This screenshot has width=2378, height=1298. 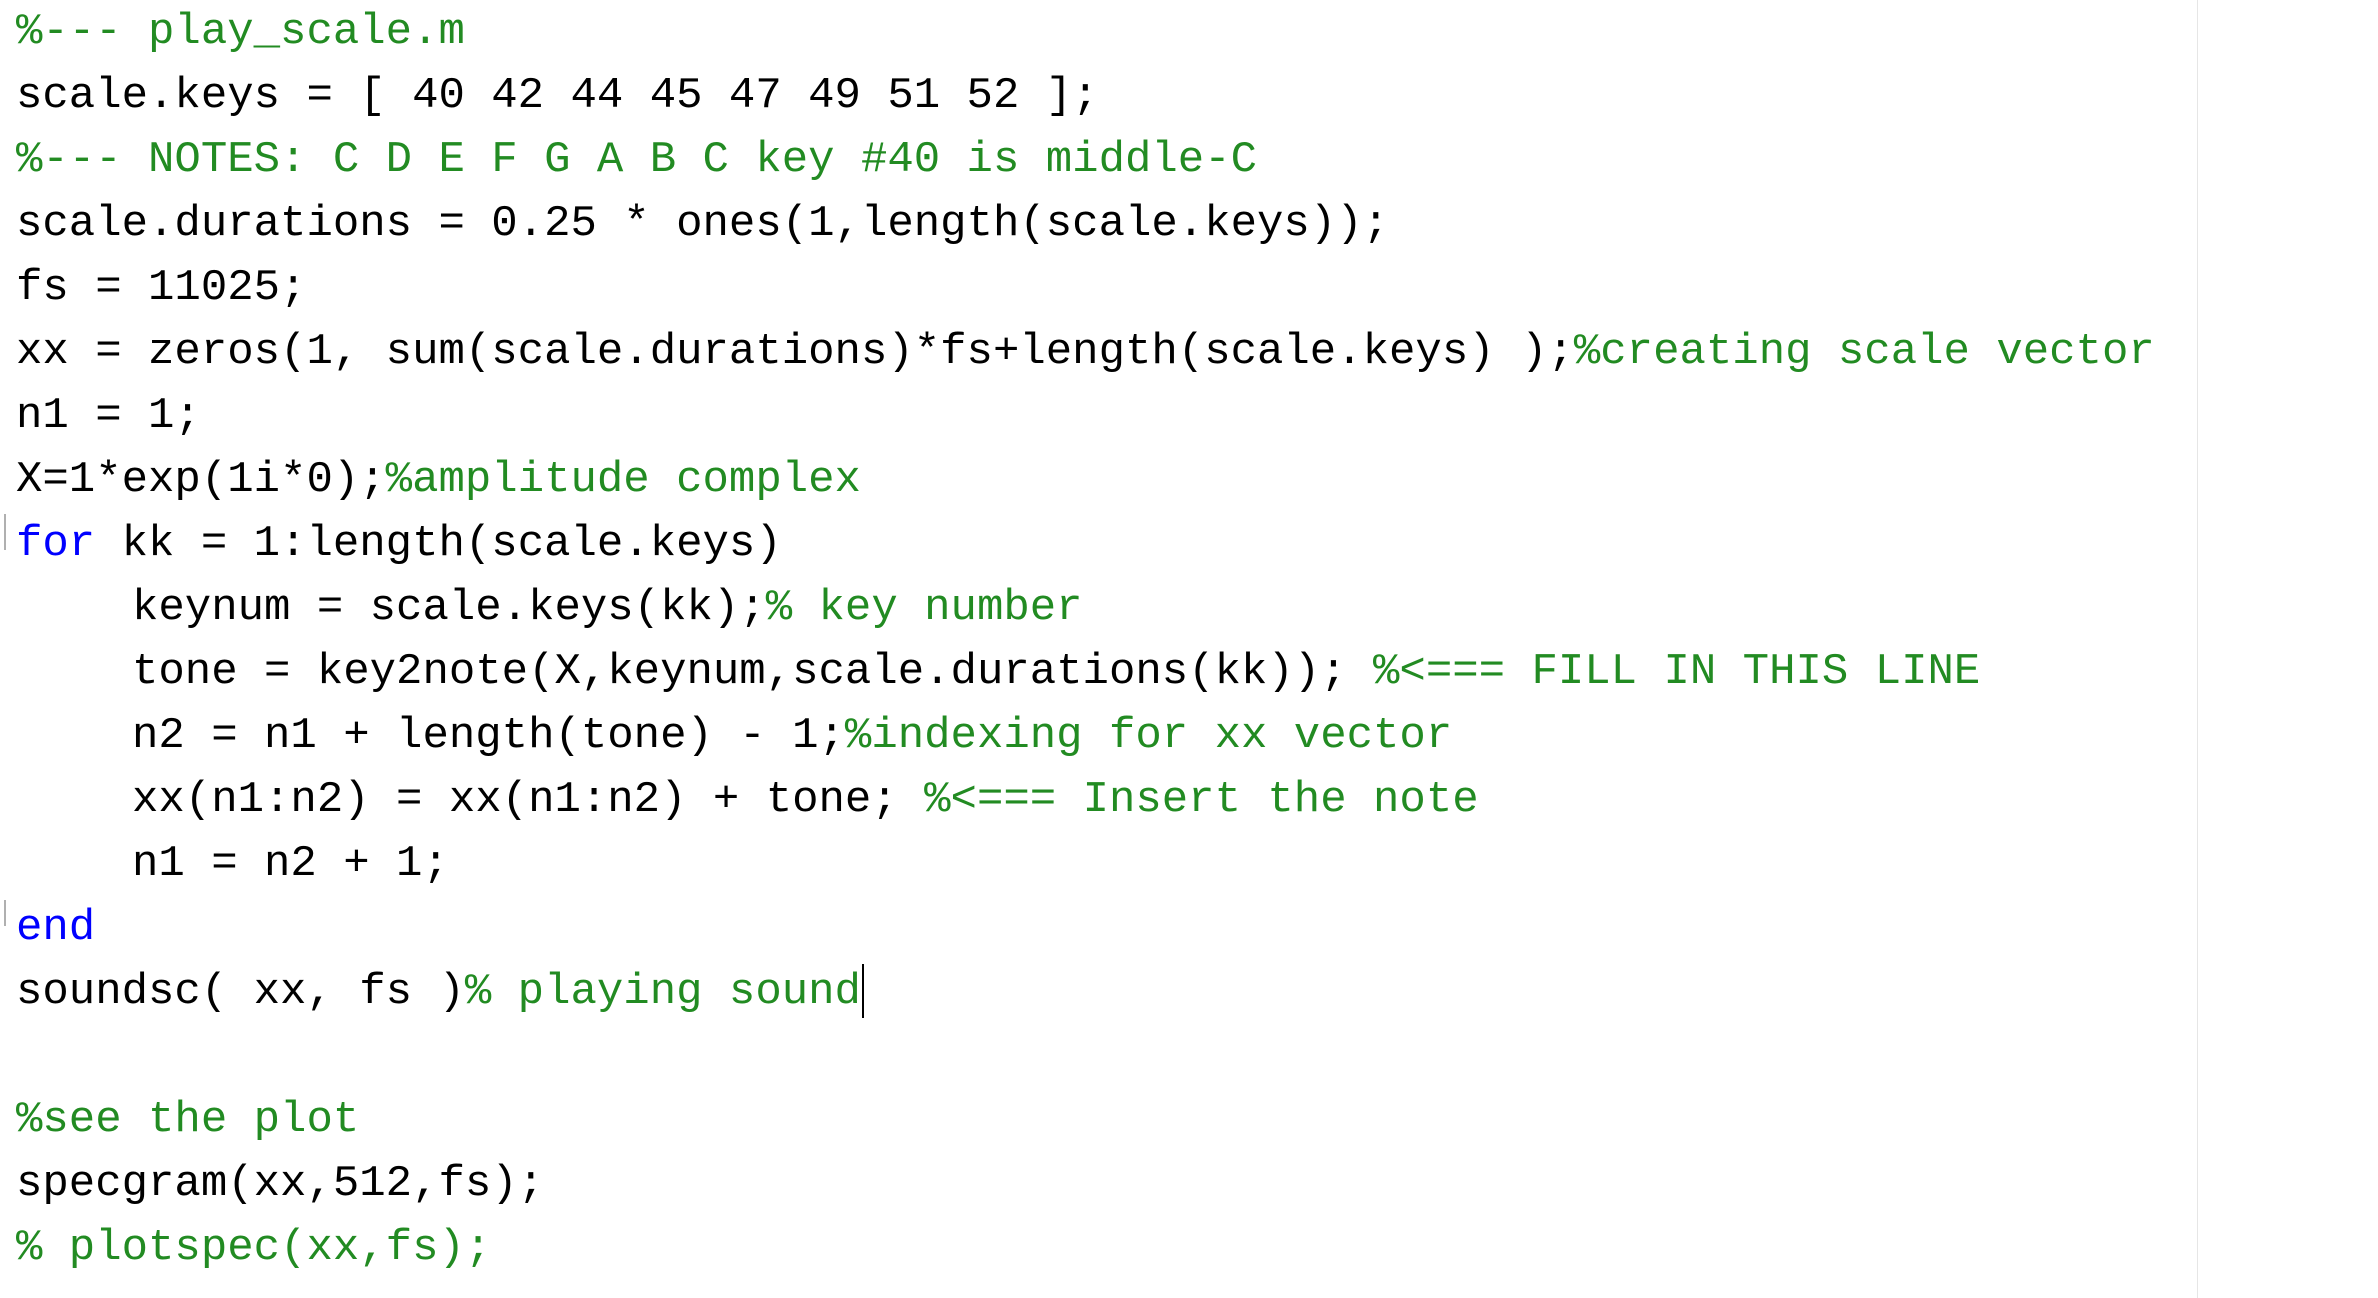 What do you see at coordinates (449, 608) in the screenshot?
I see `code-token: keynum = scale.keys(kk);` at bounding box center [449, 608].